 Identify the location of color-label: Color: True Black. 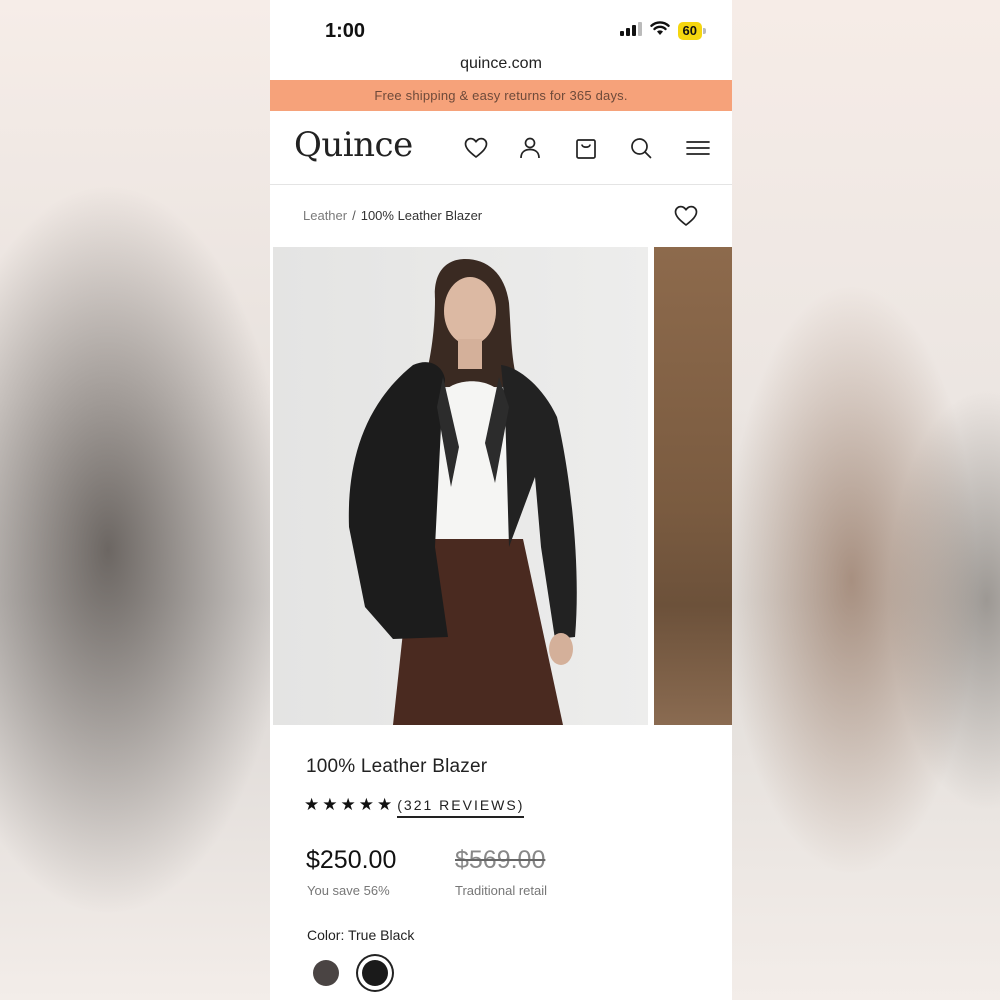
(361, 935).